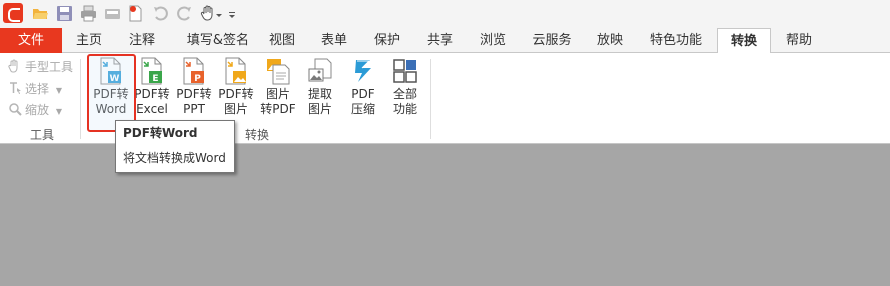 This screenshot has height=286, width=890. Describe the element at coordinates (15, 109) in the screenshot. I see `zoom-icon` at that location.